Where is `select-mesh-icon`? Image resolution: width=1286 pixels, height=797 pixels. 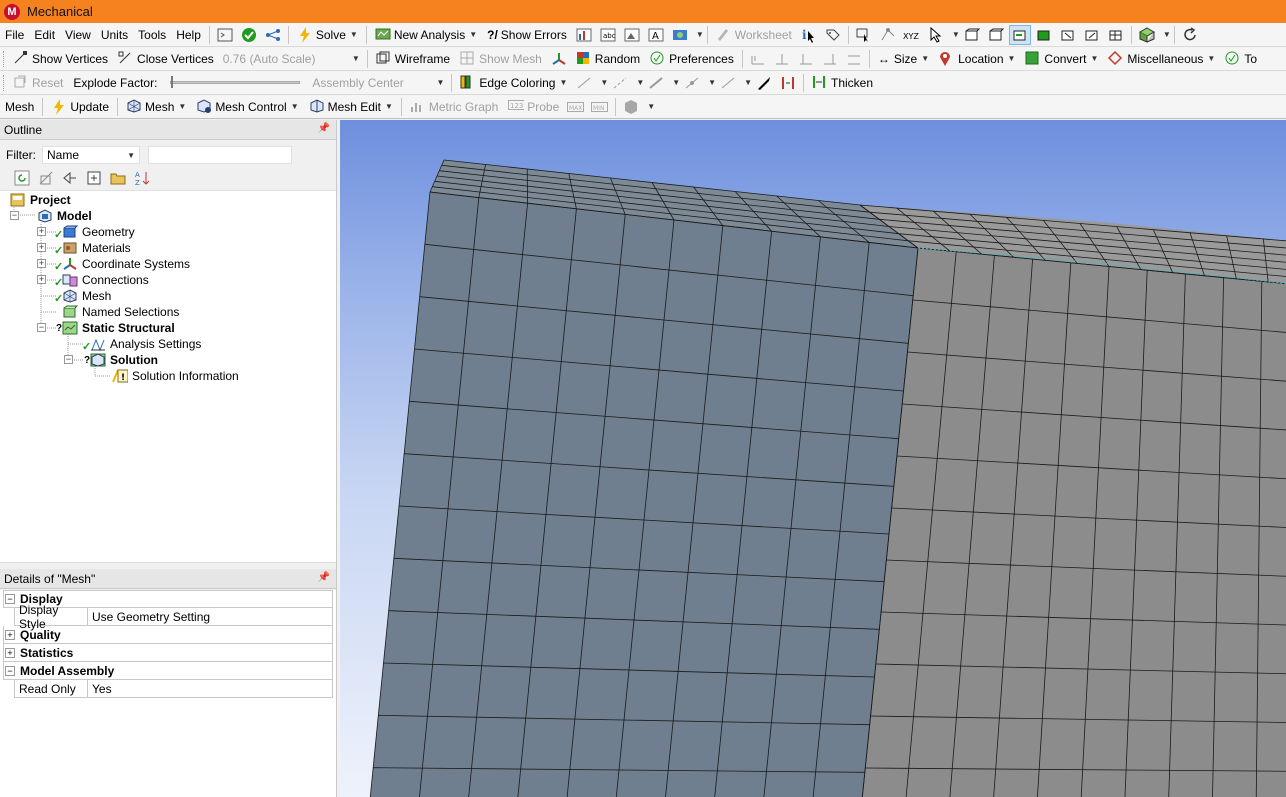
select-mesh-icon is located at coordinates (1116, 35).